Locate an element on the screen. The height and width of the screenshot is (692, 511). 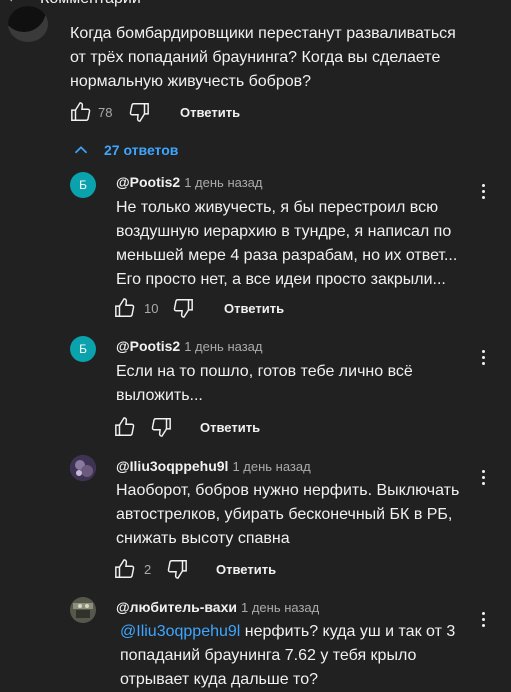
author-name: @любитель-вахи is located at coordinates (176, 607).